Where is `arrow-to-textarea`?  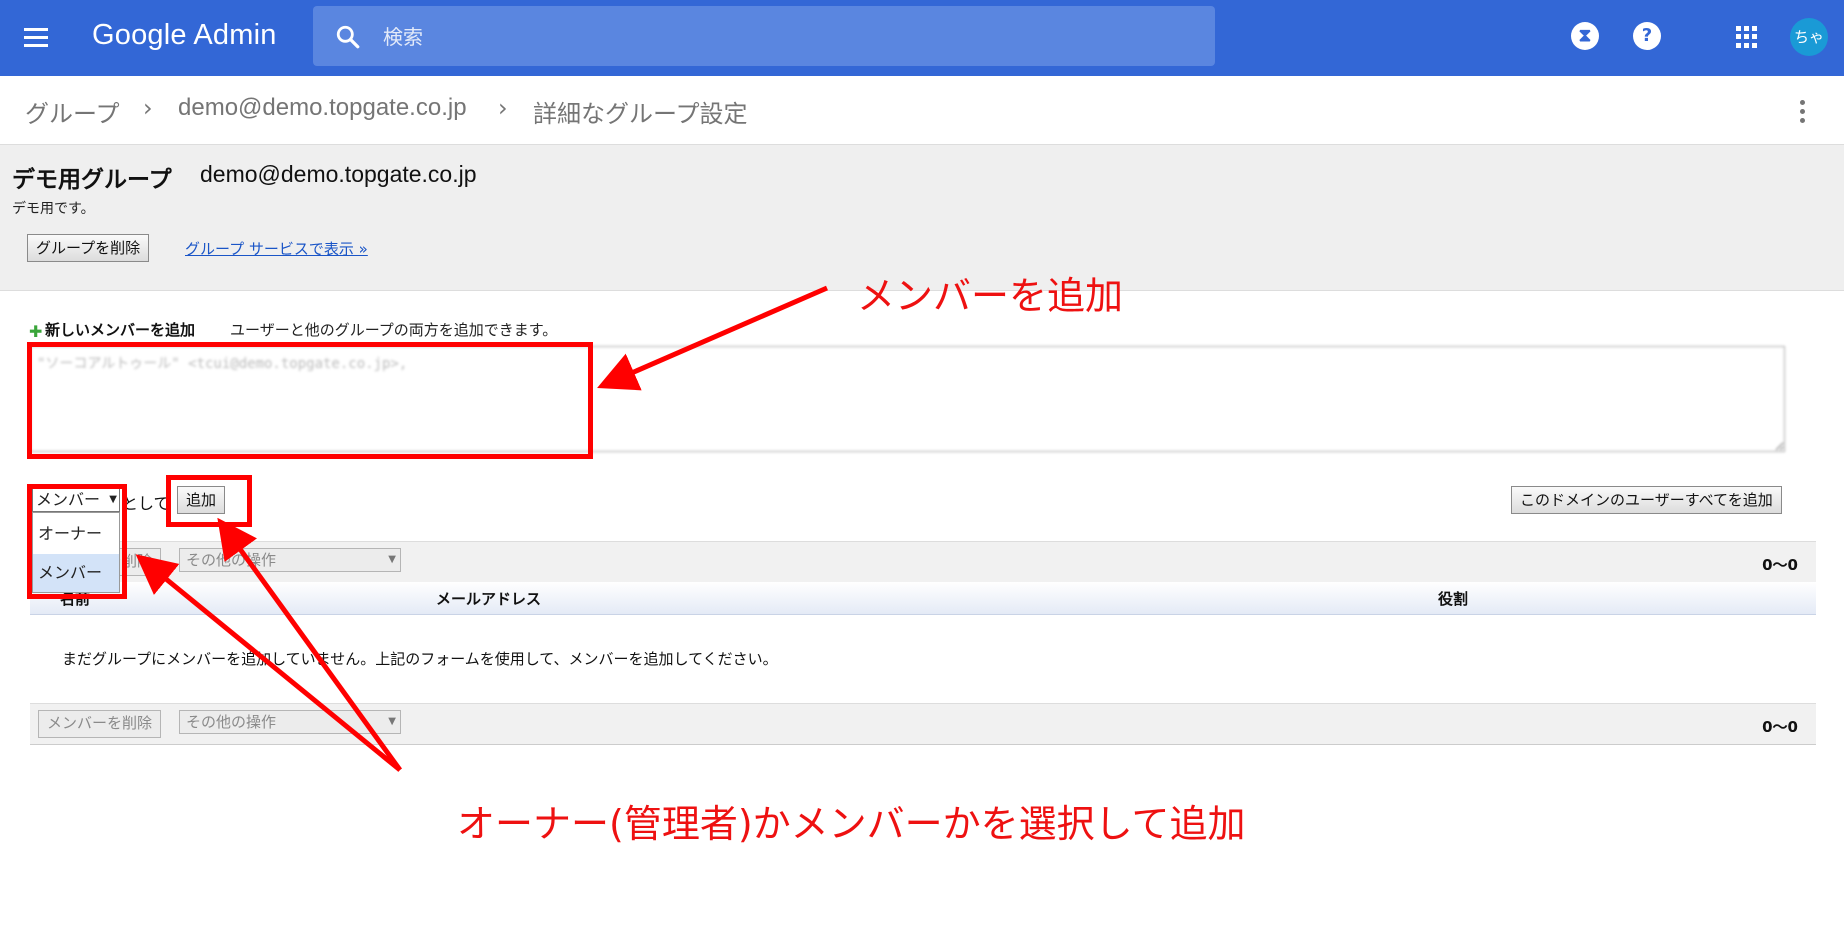 arrow-to-textarea is located at coordinates (712, 338).